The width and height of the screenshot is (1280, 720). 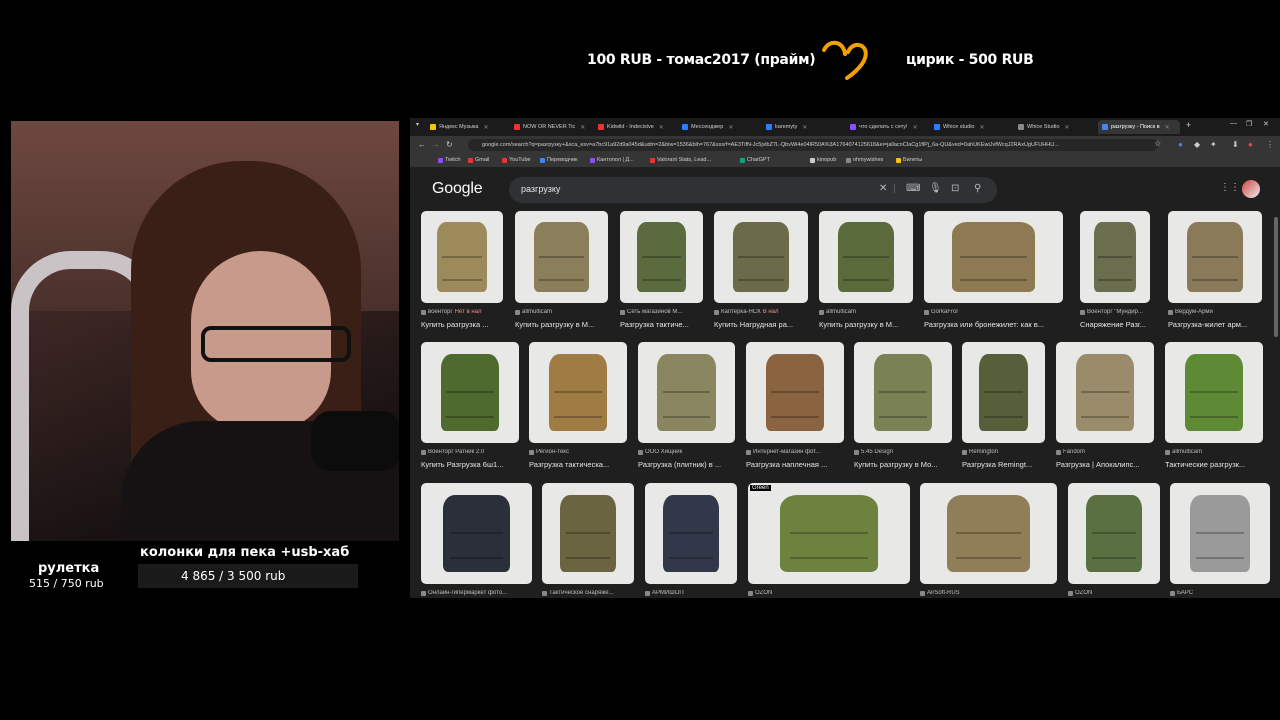 I want to click on clear-search-icon: ✕, so click(x=883, y=188).